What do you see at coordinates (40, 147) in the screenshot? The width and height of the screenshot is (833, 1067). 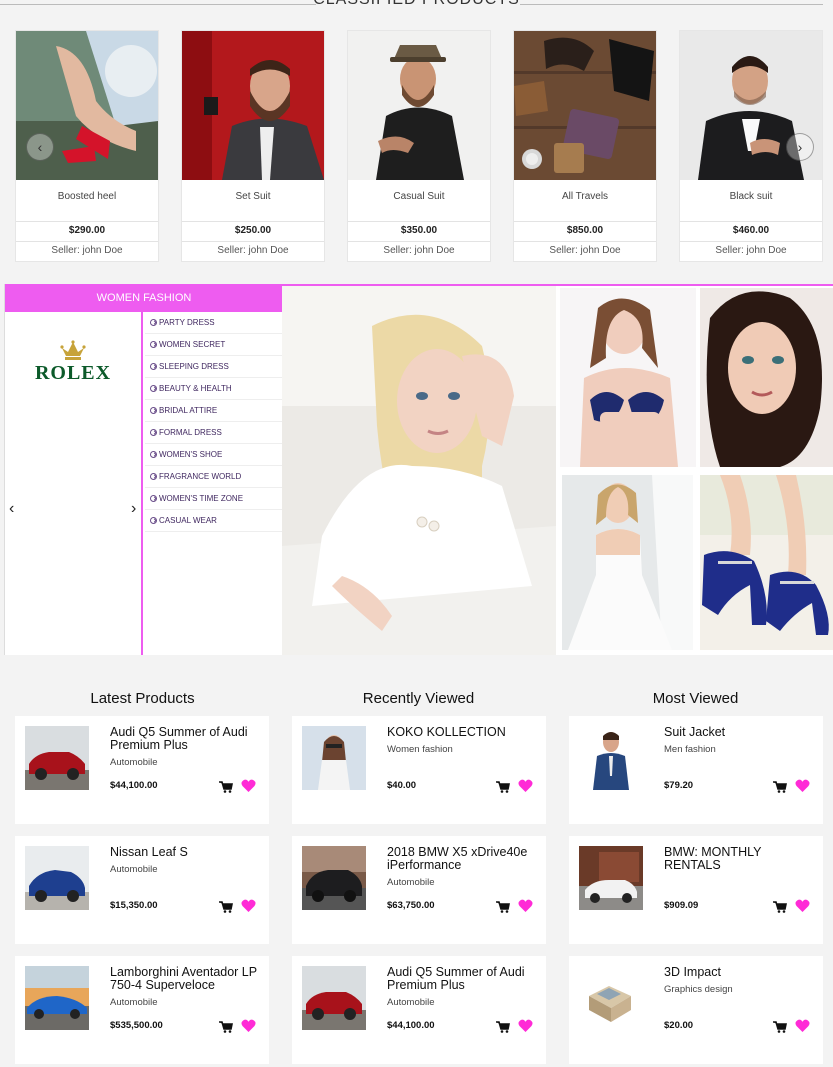 I see `carousel-prev-button: ‹` at bounding box center [40, 147].